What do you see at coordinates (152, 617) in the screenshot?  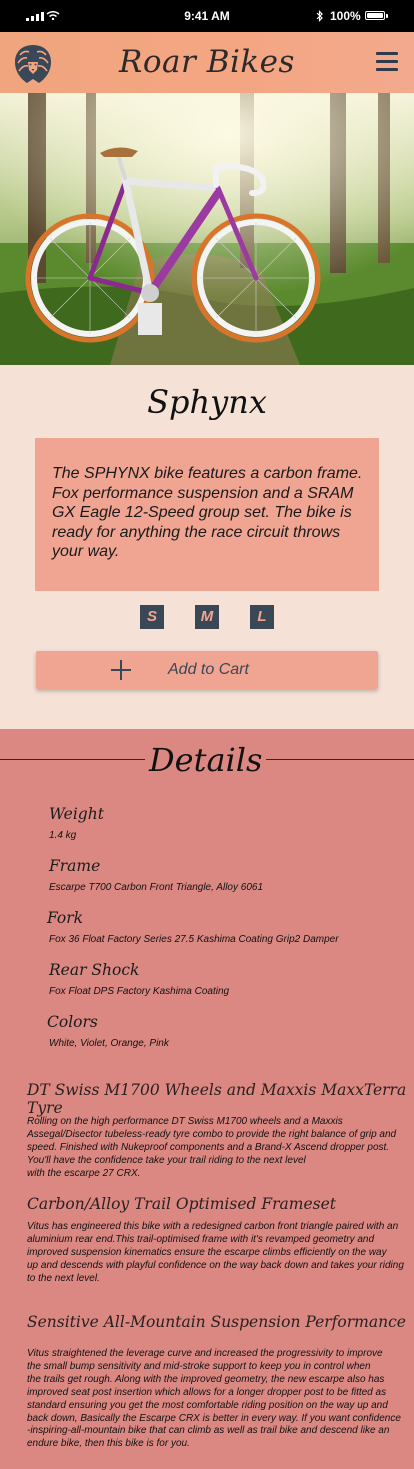 I see `size-option-s: S` at bounding box center [152, 617].